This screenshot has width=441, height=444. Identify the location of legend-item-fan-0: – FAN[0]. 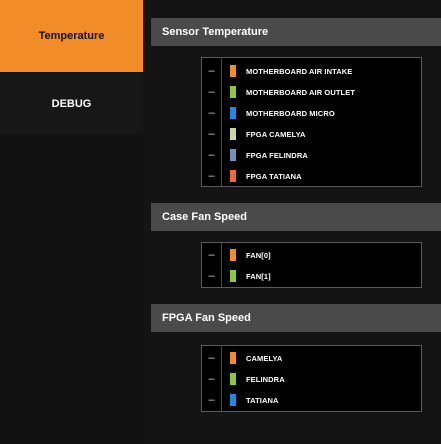
(311, 255).